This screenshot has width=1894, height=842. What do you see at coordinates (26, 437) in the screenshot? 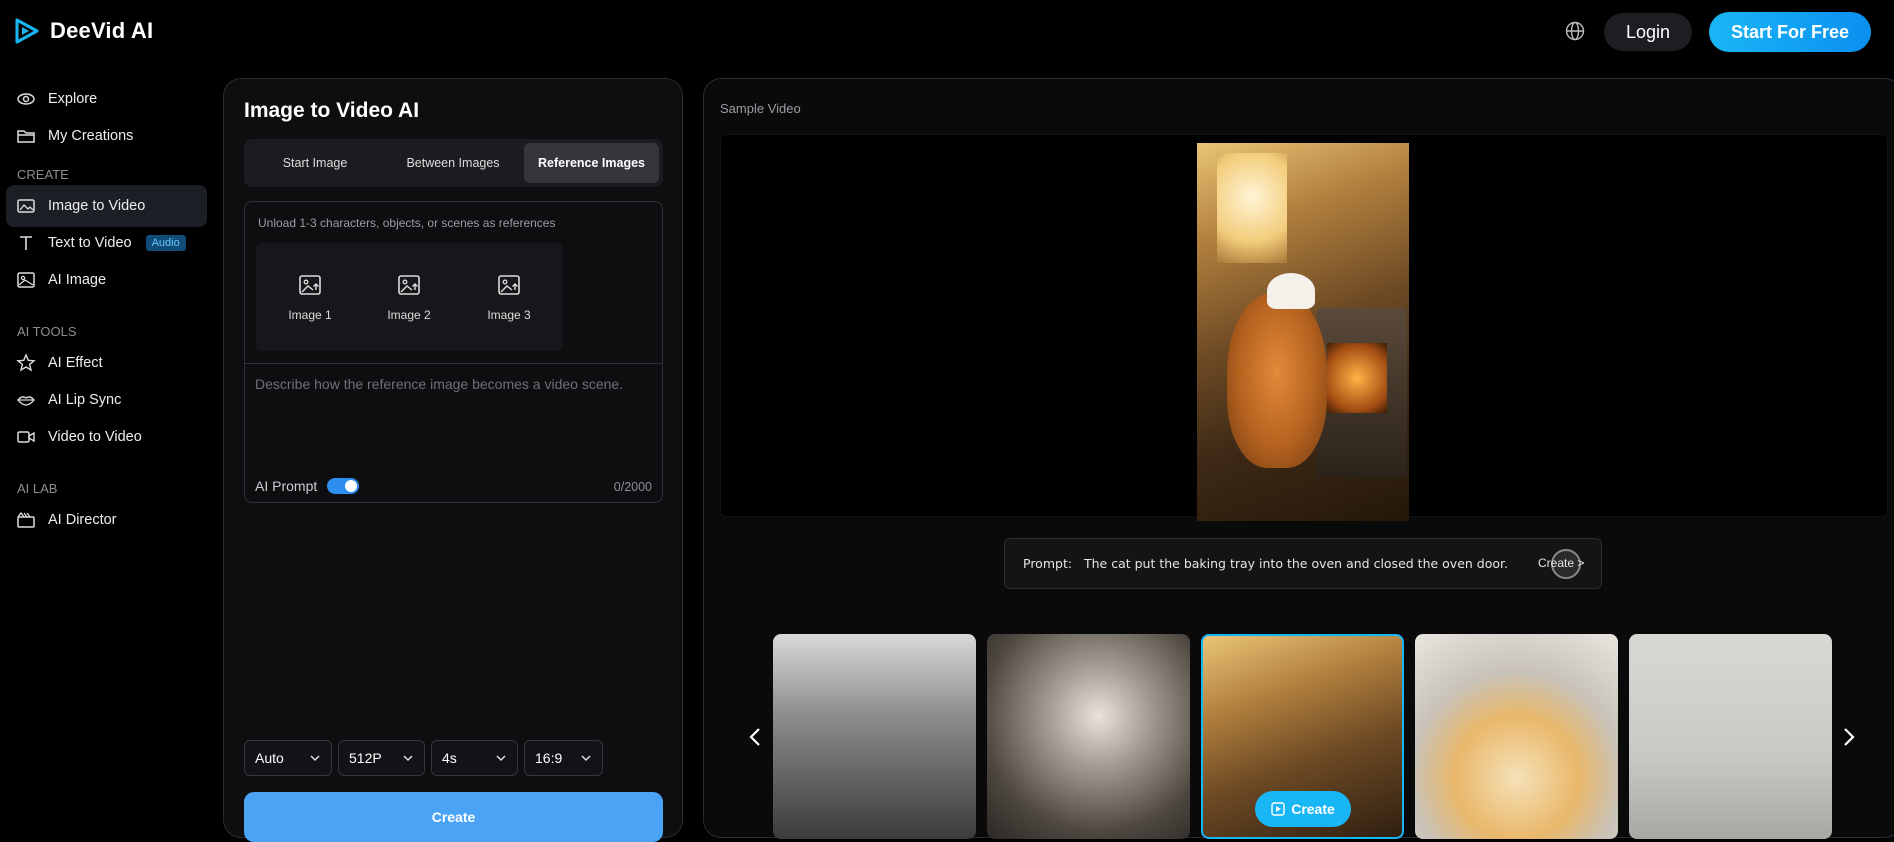
I see `camera-icon` at bounding box center [26, 437].